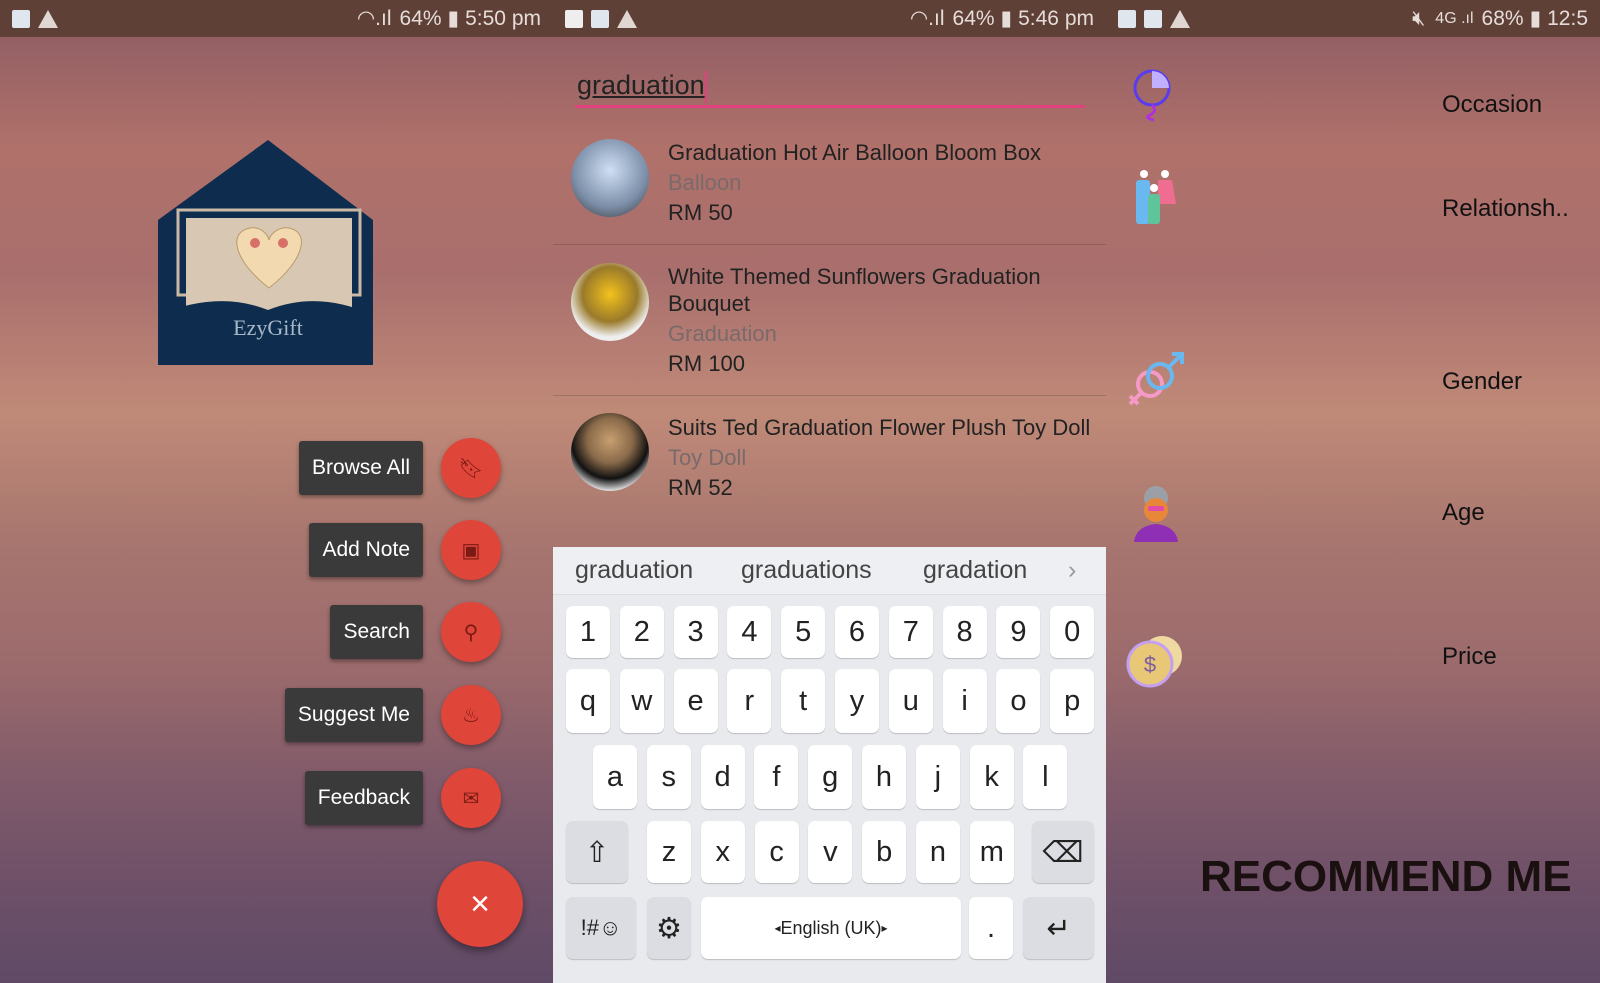  I want to click on key-l: l, so click(1045, 777).